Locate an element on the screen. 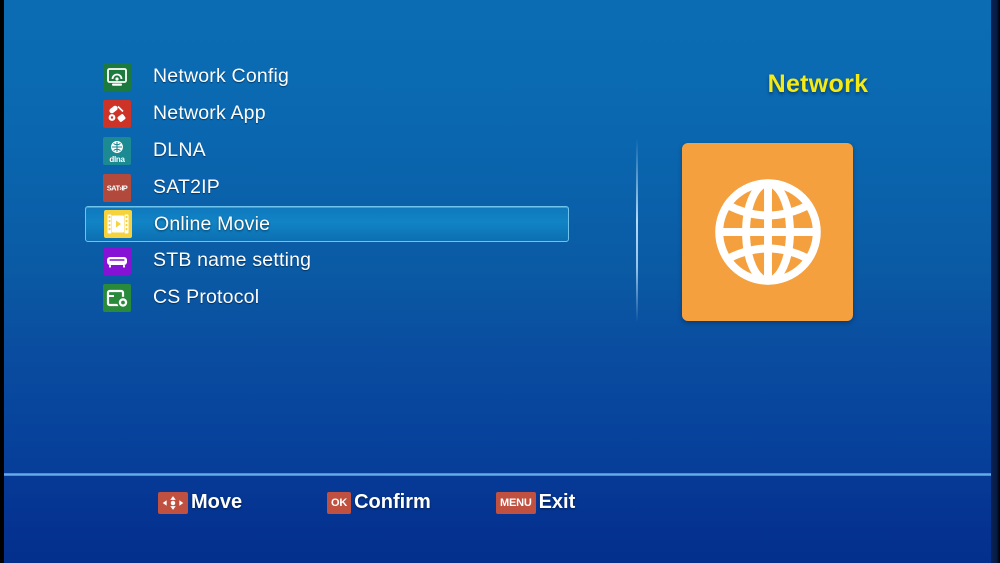  sat2ip-icon: SAT›IP is located at coordinates (117, 187).